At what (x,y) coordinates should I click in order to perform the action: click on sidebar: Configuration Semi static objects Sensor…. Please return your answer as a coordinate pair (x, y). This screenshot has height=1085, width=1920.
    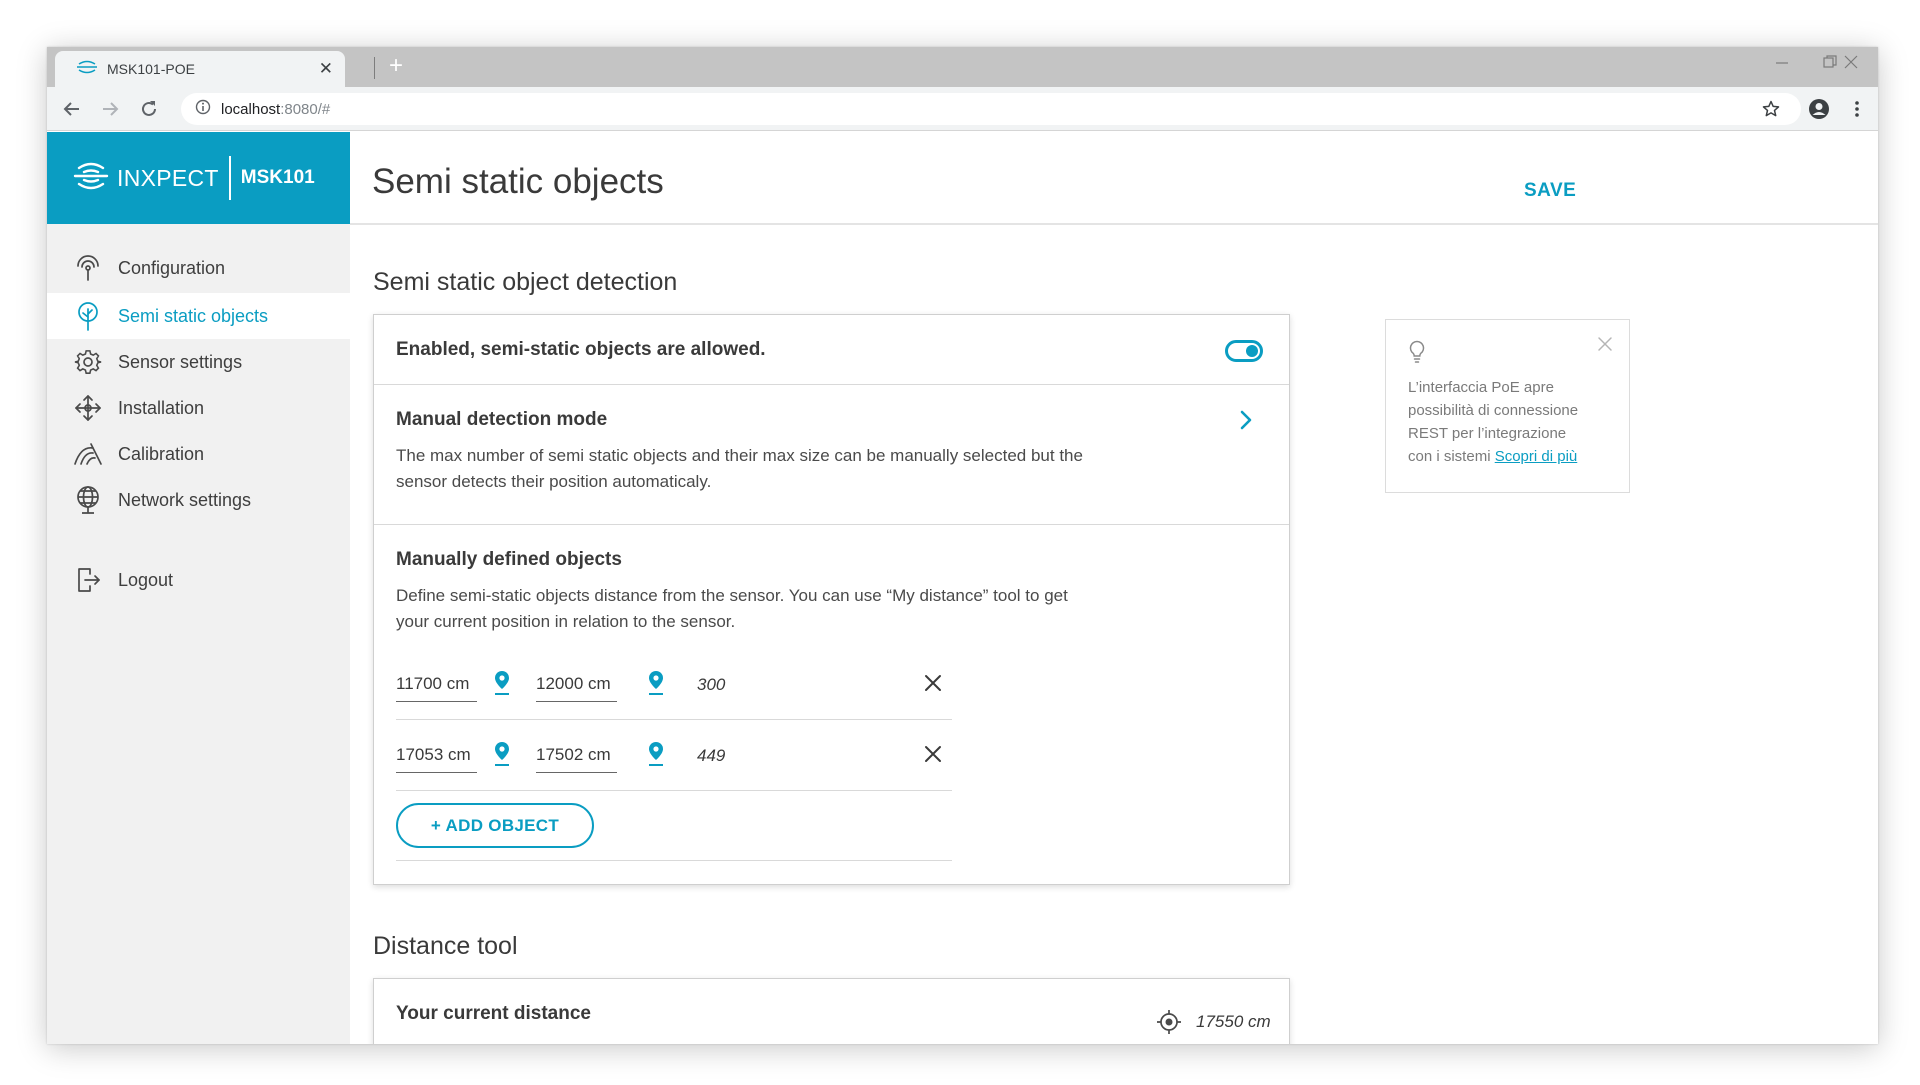
    Looking at the image, I should click on (198, 634).